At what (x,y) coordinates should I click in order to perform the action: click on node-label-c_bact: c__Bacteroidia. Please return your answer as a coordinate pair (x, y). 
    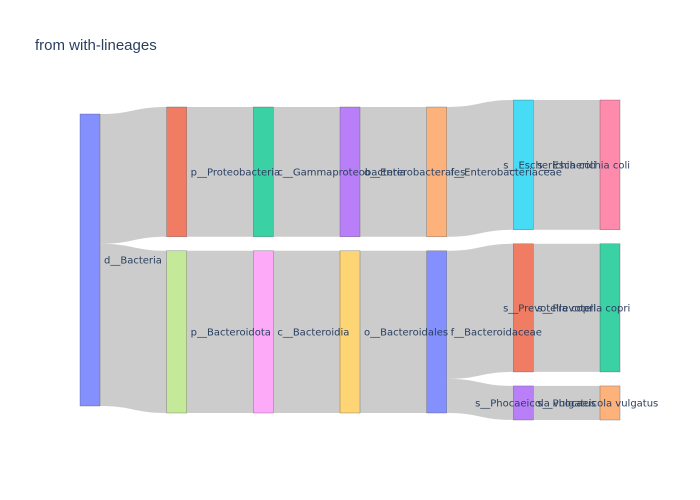
    Looking at the image, I should click on (313, 332).